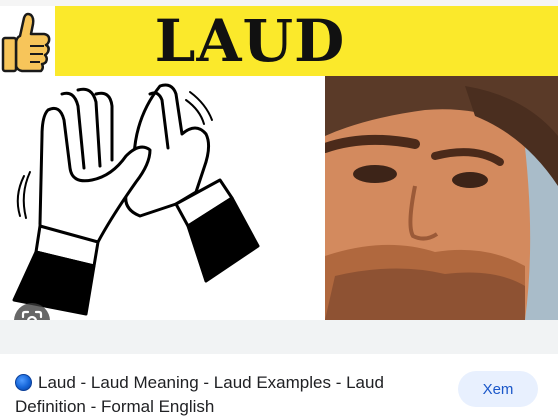  Describe the element at coordinates (250, 41) in the screenshot. I see `banner-title: LAUD` at that location.